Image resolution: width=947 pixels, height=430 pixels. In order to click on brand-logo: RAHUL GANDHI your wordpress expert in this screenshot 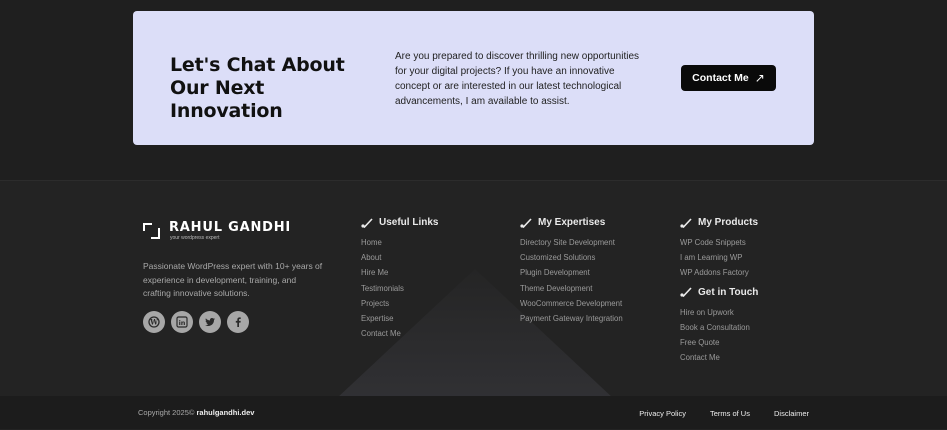, I will do `click(217, 231)`.